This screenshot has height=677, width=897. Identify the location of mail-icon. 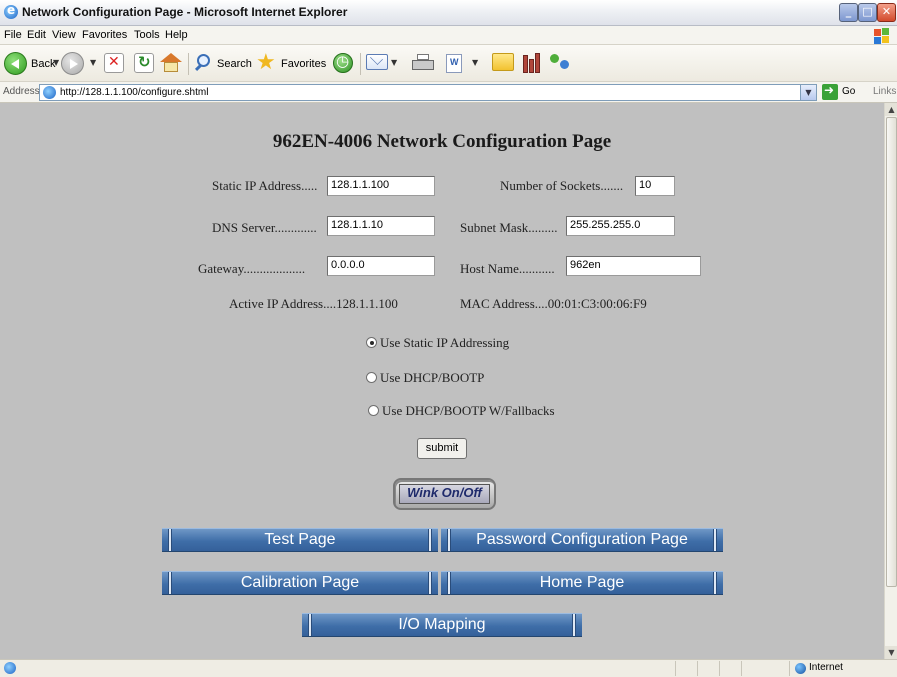
(377, 62).